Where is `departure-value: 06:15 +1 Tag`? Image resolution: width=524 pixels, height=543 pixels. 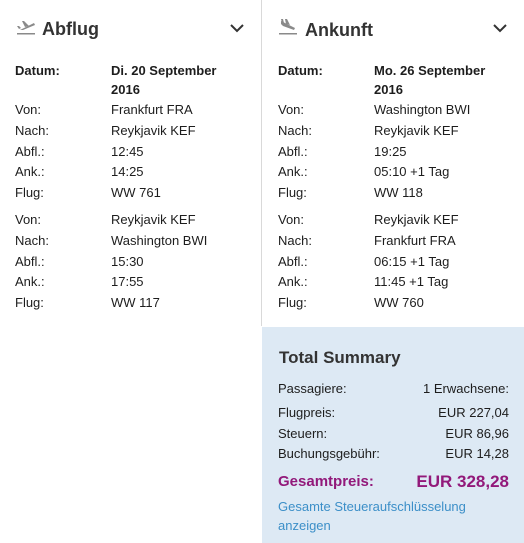 departure-value: 06:15 +1 Tag is located at coordinates (412, 261).